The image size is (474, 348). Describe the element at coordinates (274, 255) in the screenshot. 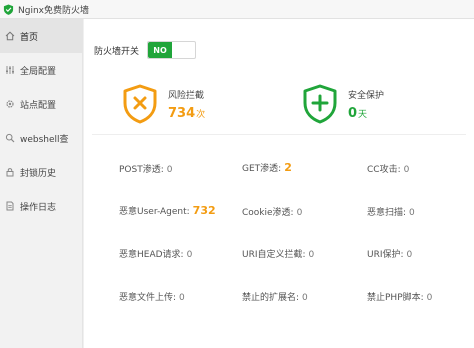

I see `metric-label: URI自定义拦截:` at that location.